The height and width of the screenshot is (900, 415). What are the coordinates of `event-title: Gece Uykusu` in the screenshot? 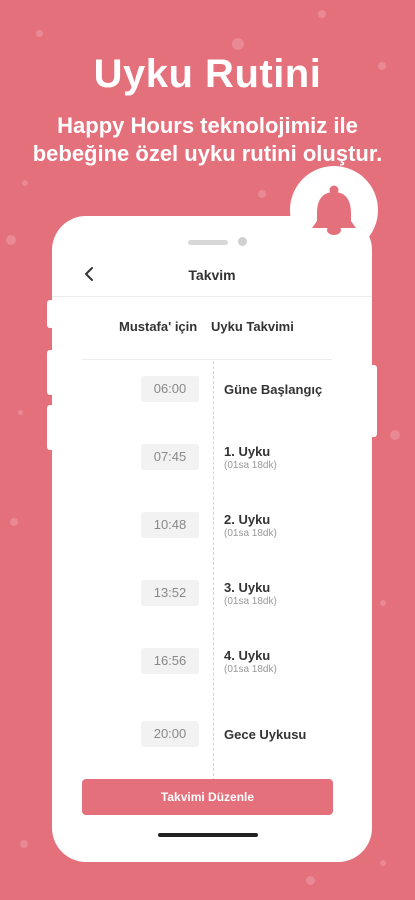 It's located at (265, 734).